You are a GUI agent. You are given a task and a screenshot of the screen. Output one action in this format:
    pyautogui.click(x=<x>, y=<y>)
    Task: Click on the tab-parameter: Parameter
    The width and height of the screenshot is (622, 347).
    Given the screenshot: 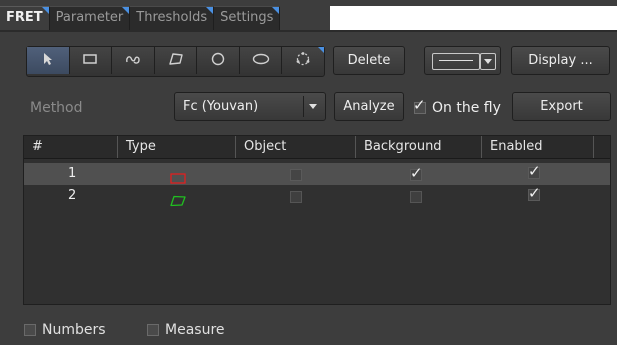 What is the action you would take?
    pyautogui.click(x=90, y=18)
    